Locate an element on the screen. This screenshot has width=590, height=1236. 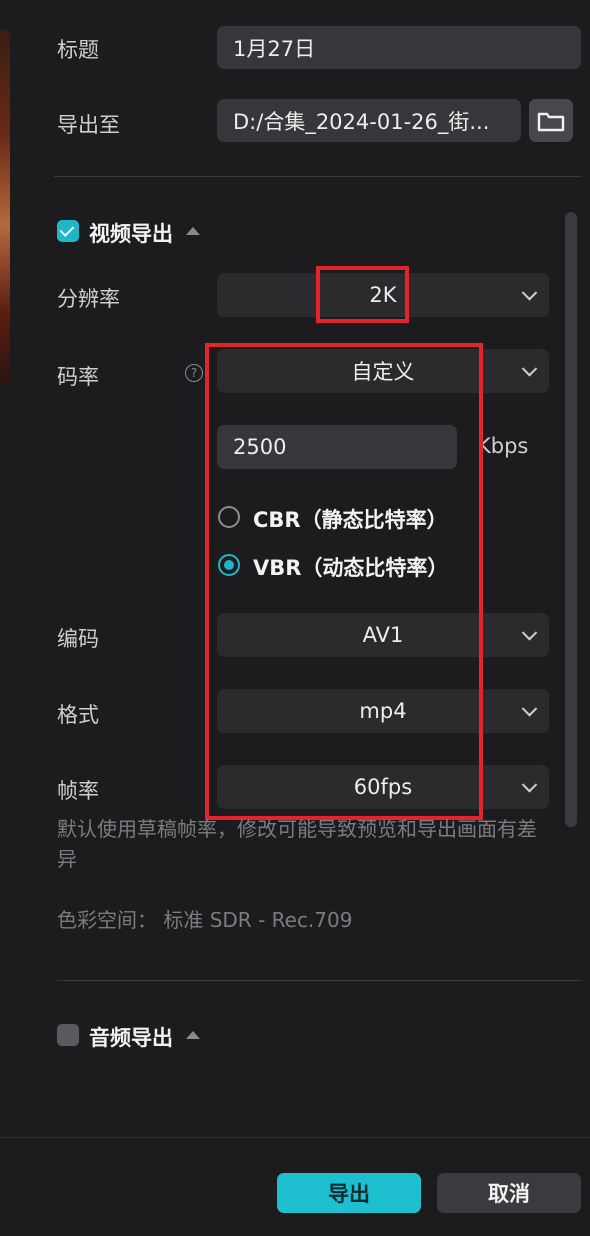
title-input: 1月27日 is located at coordinates (399, 47).